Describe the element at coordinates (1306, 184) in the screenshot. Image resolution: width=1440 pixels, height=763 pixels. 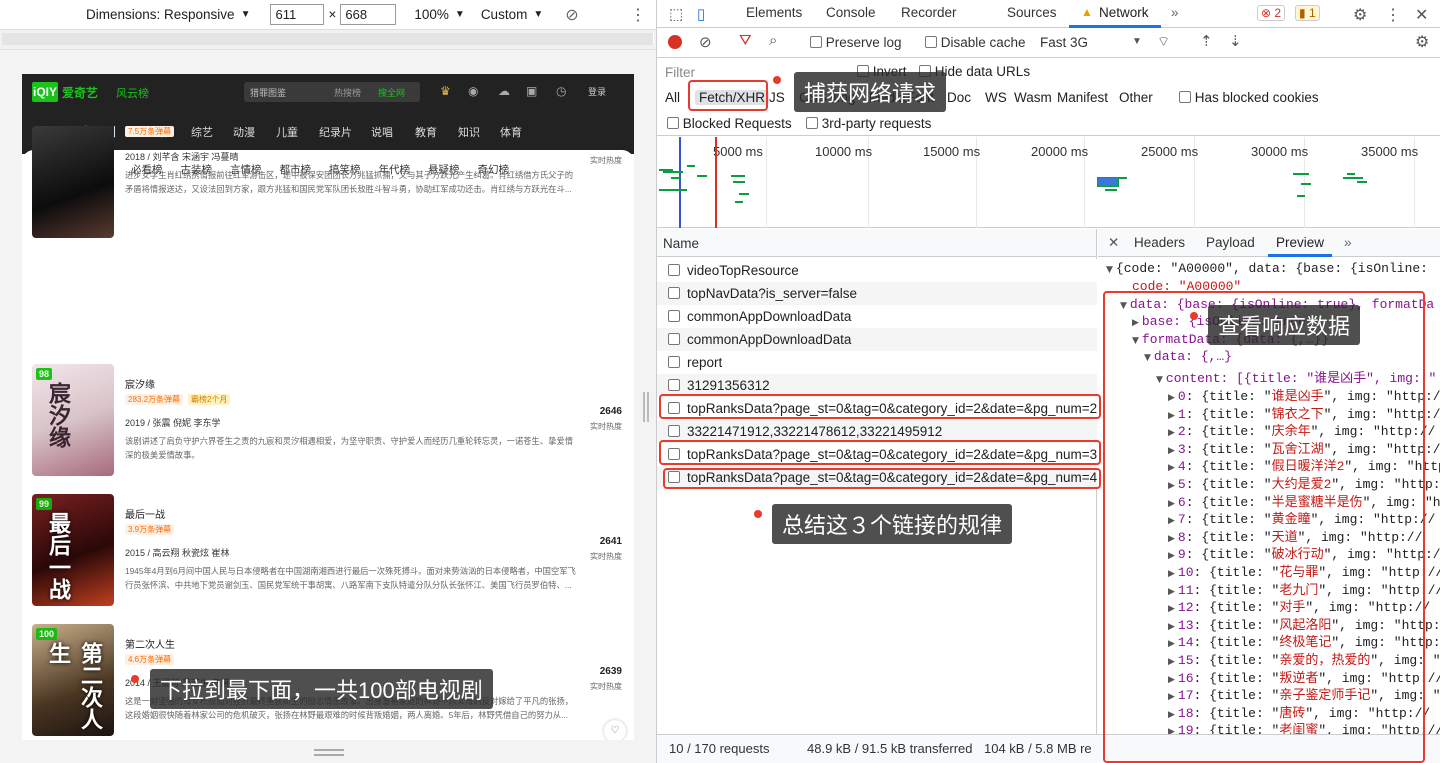
I see `timeline-request-bar` at that location.